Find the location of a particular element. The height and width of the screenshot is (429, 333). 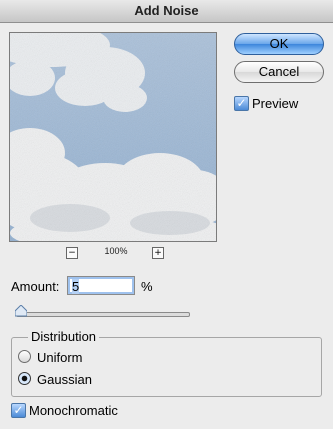

preview-checkbox: ✓ is located at coordinates (241, 103).